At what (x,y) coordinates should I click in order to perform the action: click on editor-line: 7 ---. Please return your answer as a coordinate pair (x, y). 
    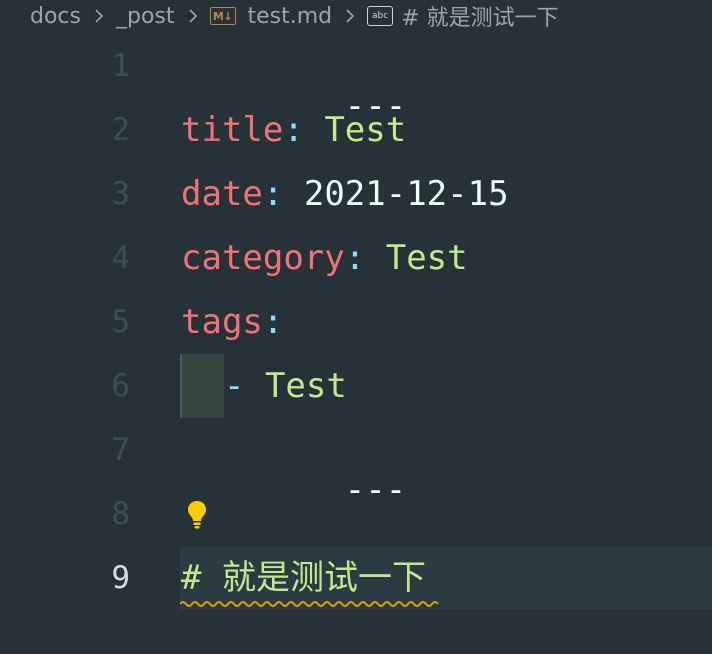
    Looking at the image, I should click on (356, 464).